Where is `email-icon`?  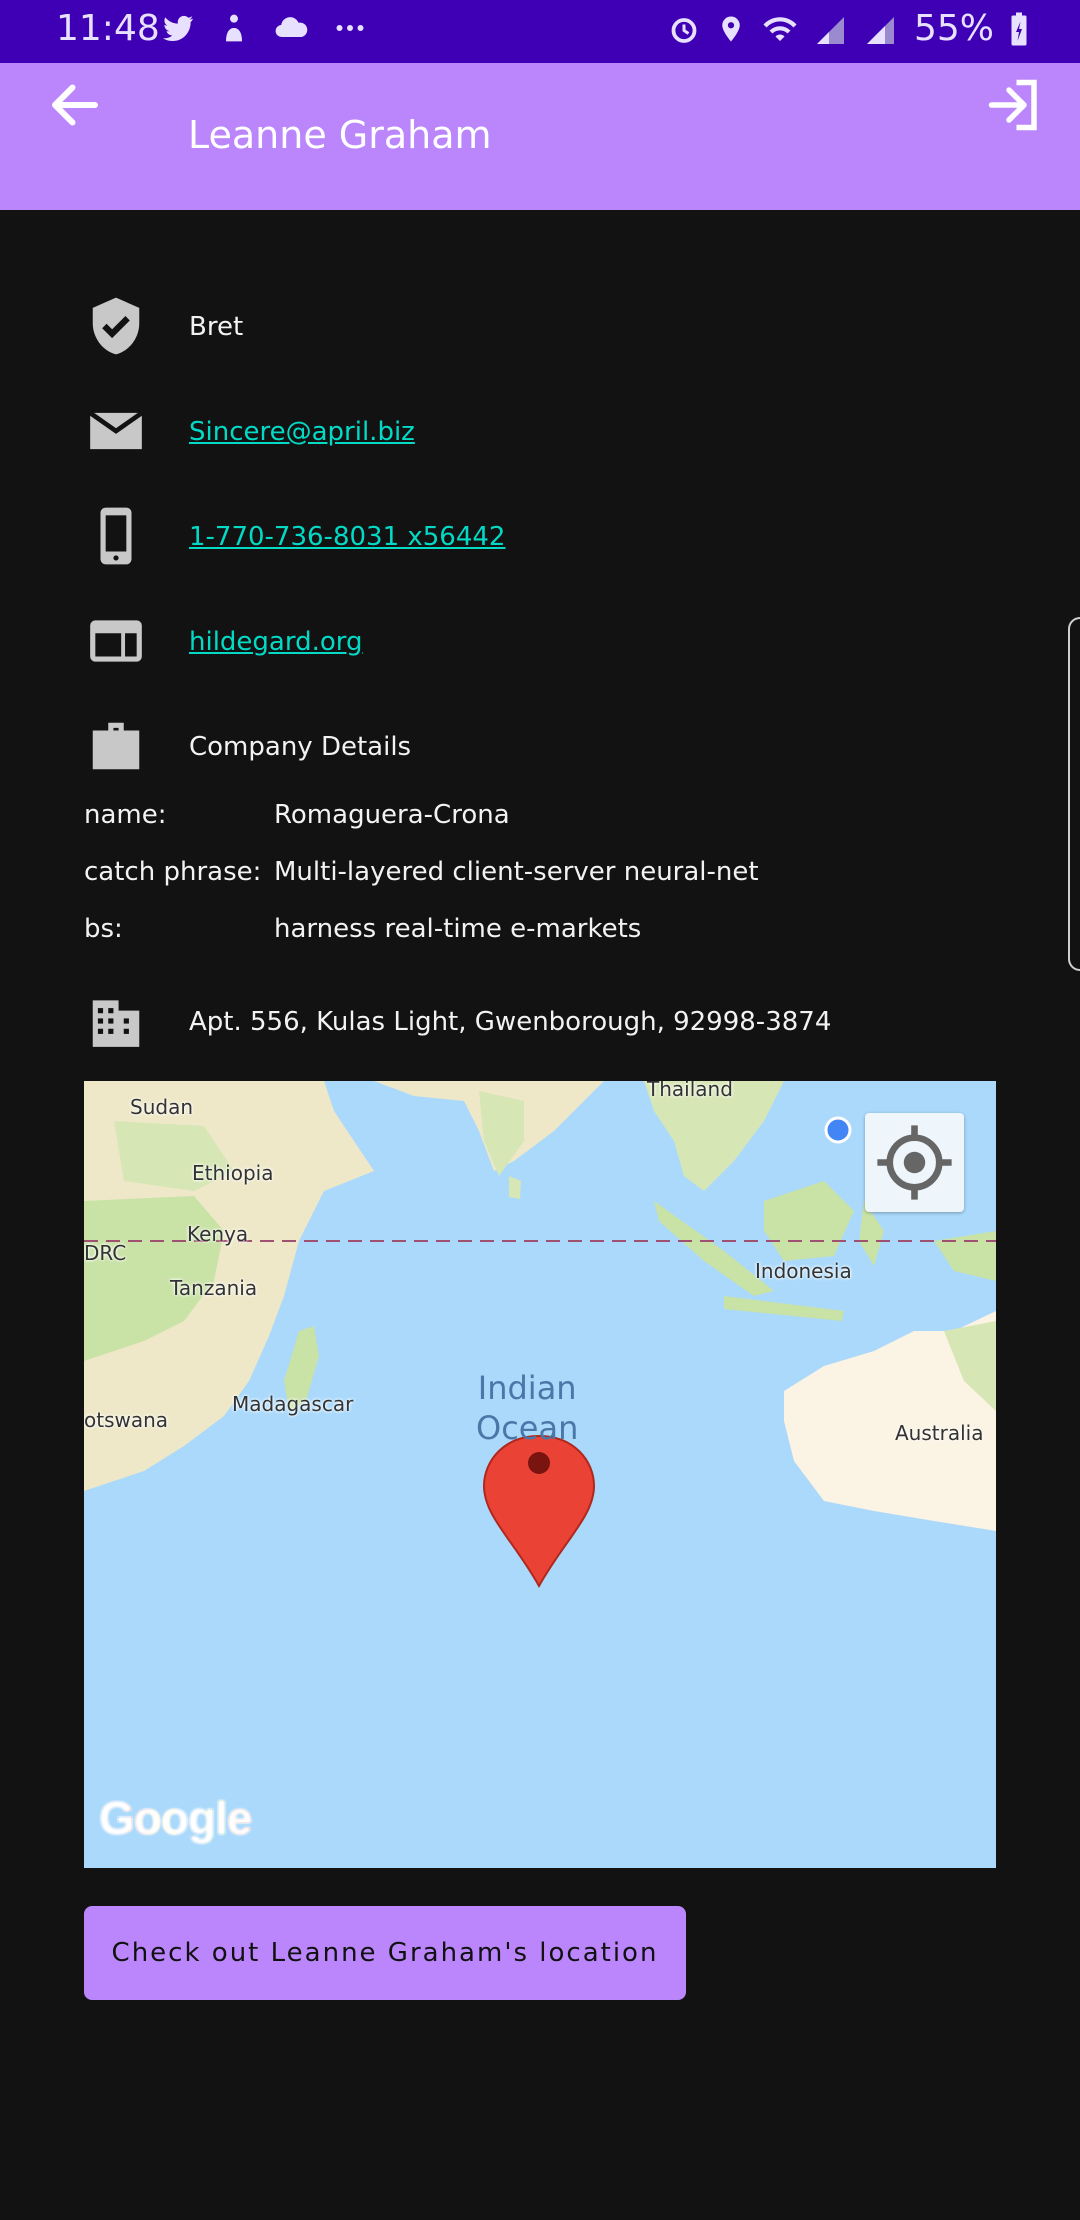
email-icon is located at coordinates (116, 430).